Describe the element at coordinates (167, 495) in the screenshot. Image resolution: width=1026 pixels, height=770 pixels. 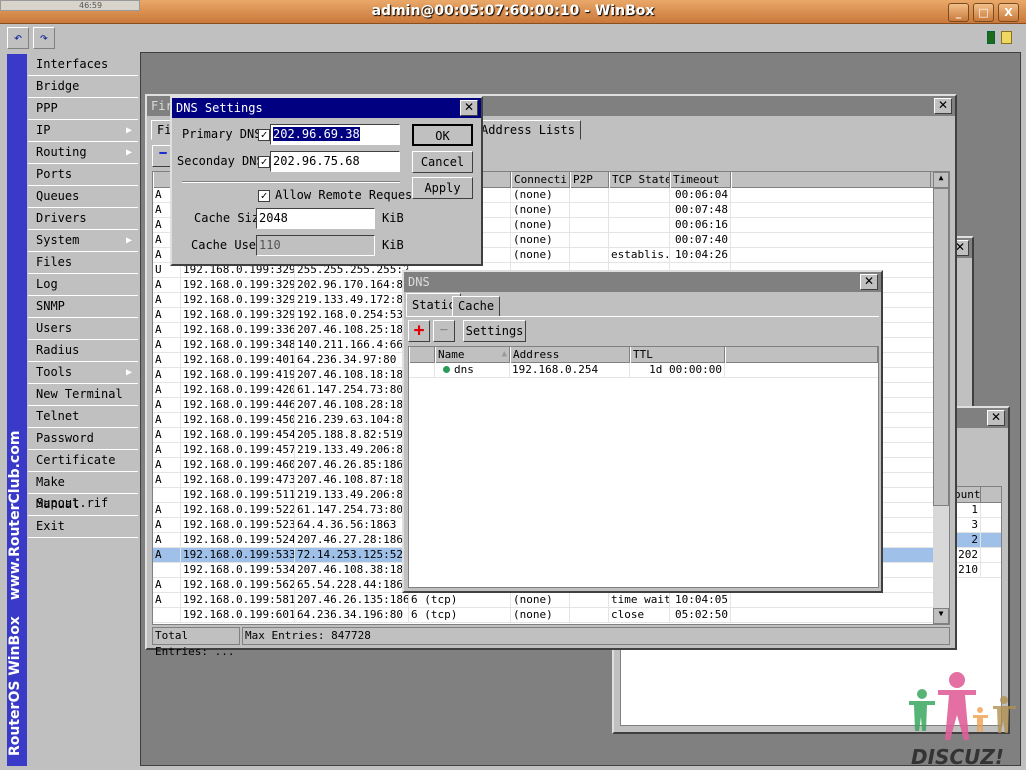
I see `cell-flag` at that location.